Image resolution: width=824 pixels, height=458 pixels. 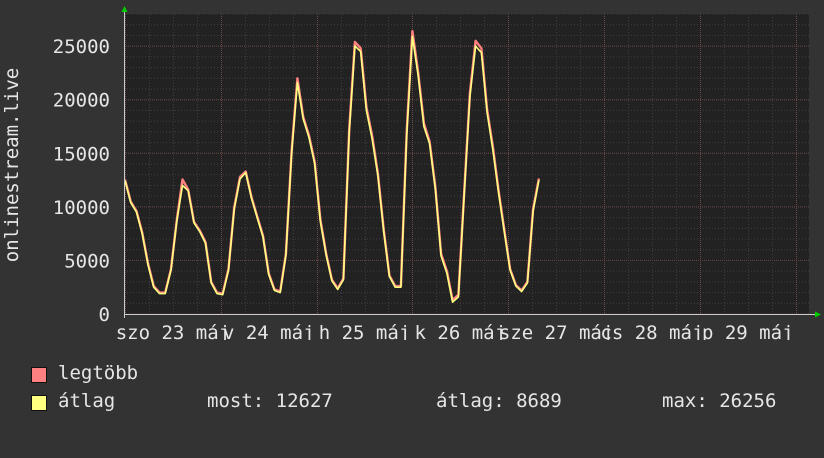 I want to click on x-tick-label: cs 28 máj, so click(x=651, y=331).